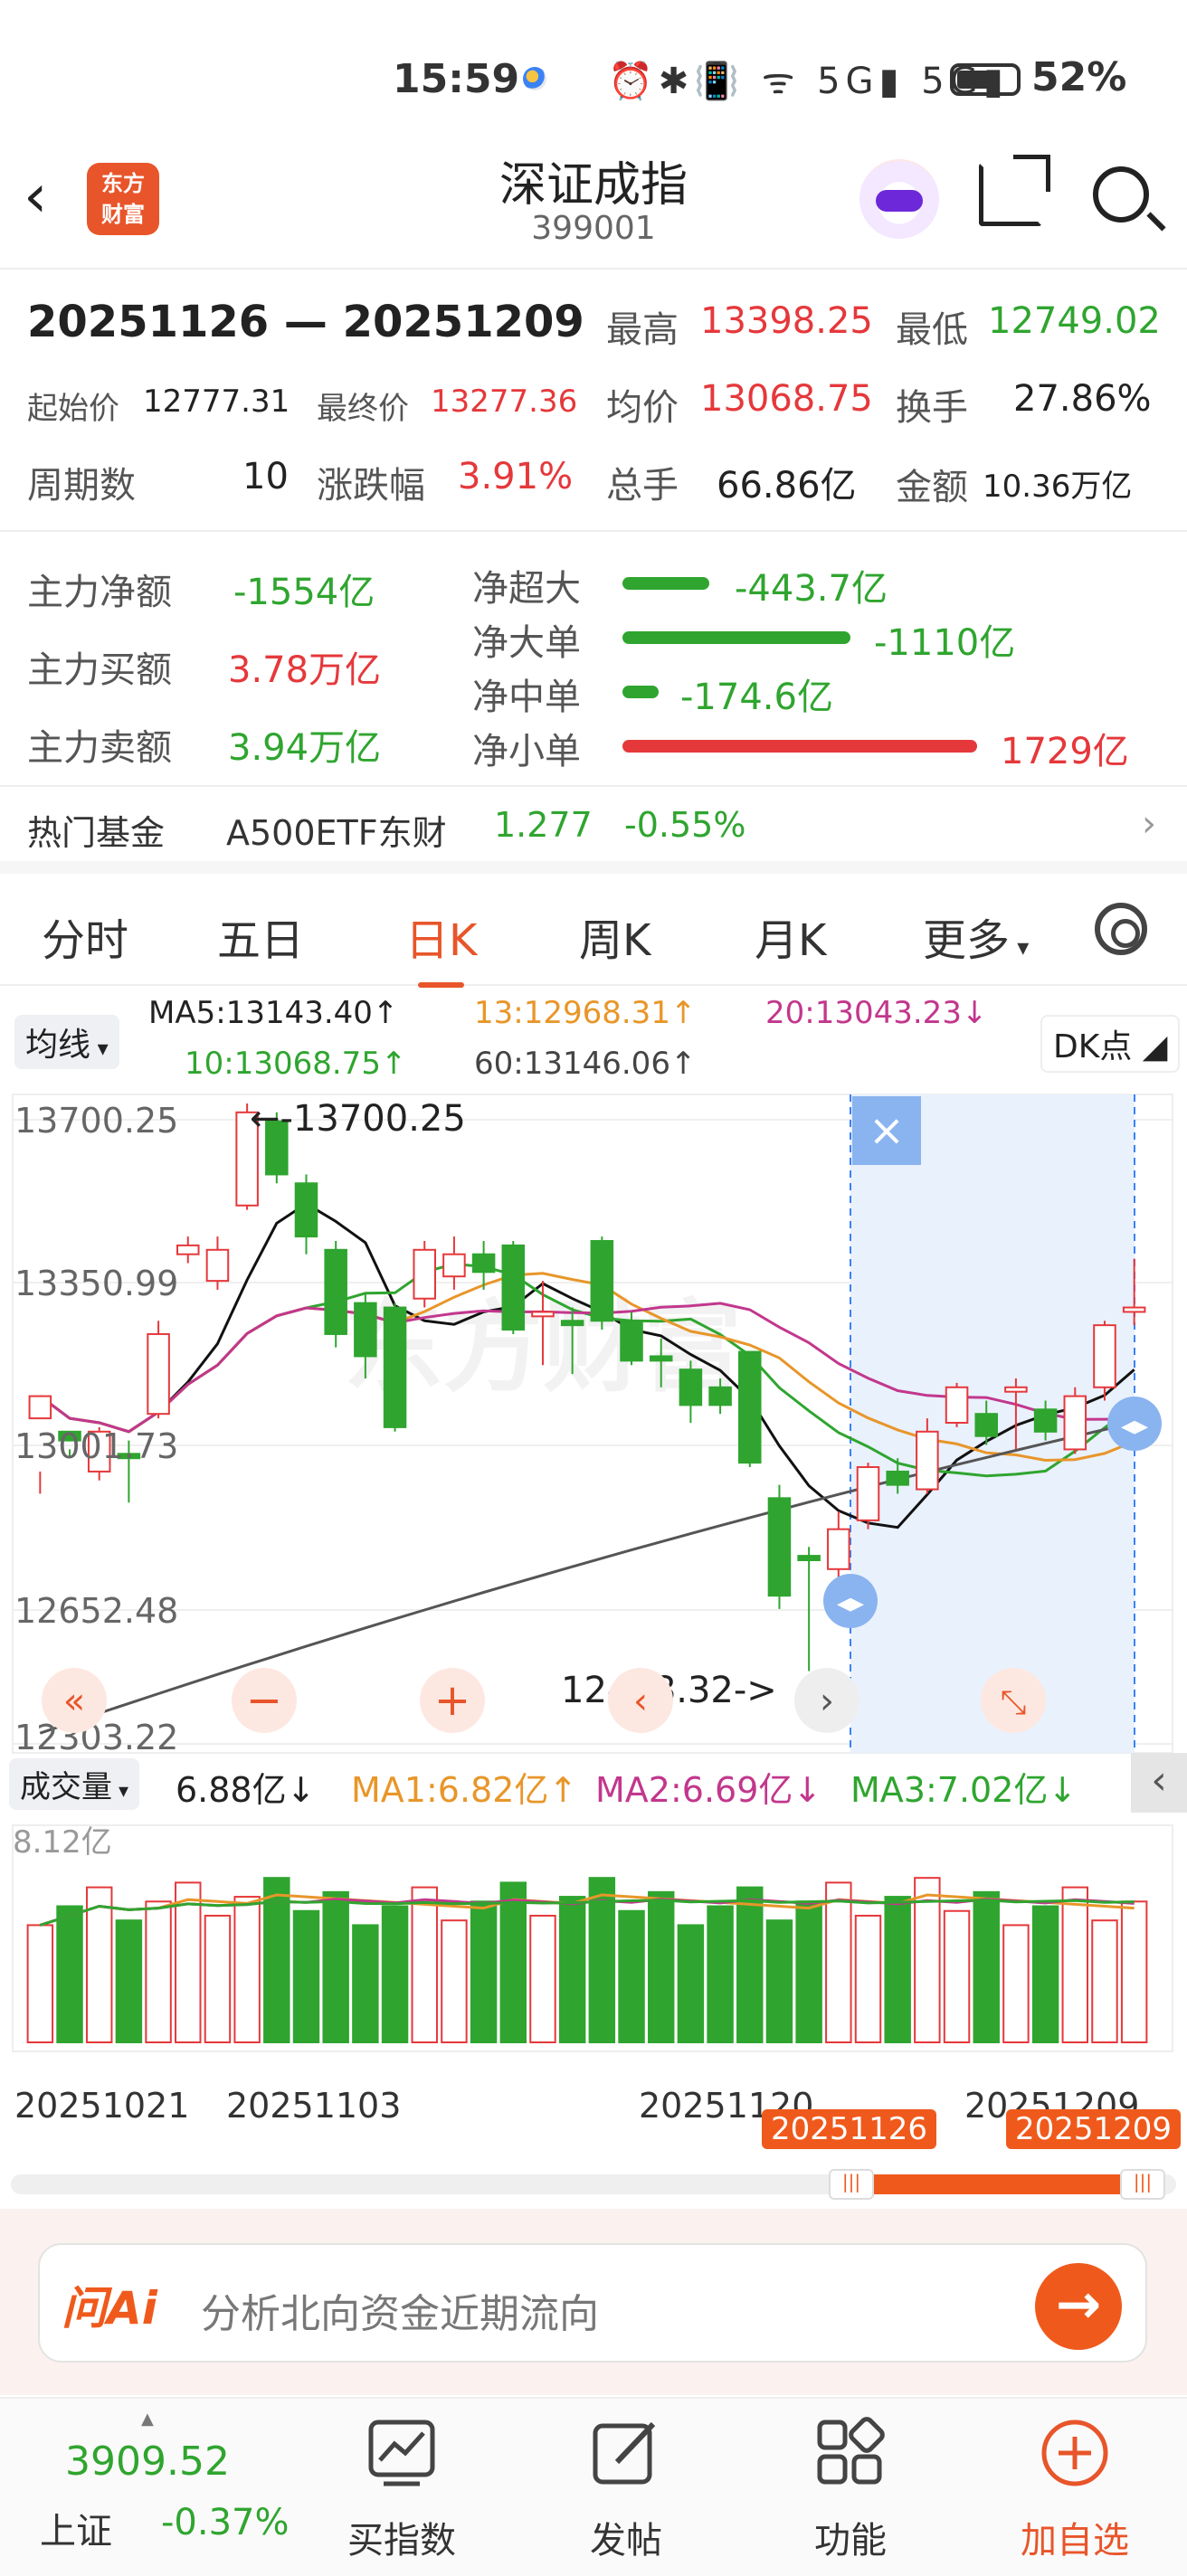  Describe the element at coordinates (305, 748) in the screenshot. I see `sell-value: 3.94万亿` at that location.